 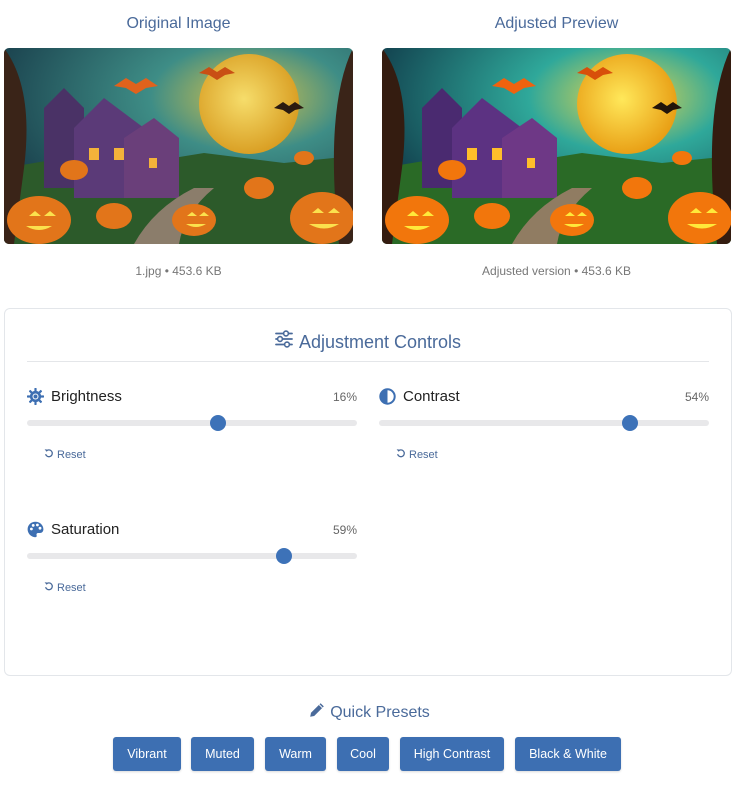 What do you see at coordinates (86, 396) in the screenshot?
I see `brightness-label: Brightness` at bounding box center [86, 396].